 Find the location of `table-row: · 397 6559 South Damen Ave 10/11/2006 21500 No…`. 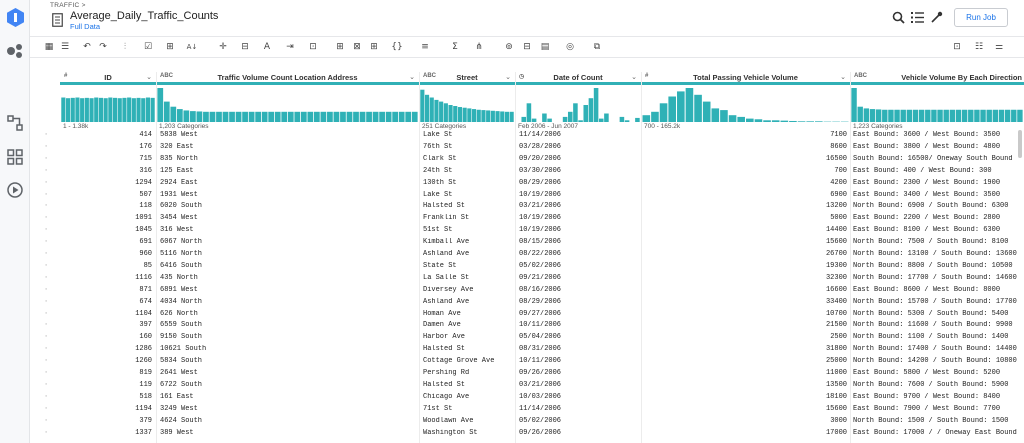

table-row: · 397 6559 South Damen Ave 10/11/2006 21500 No… is located at coordinates (527, 326).